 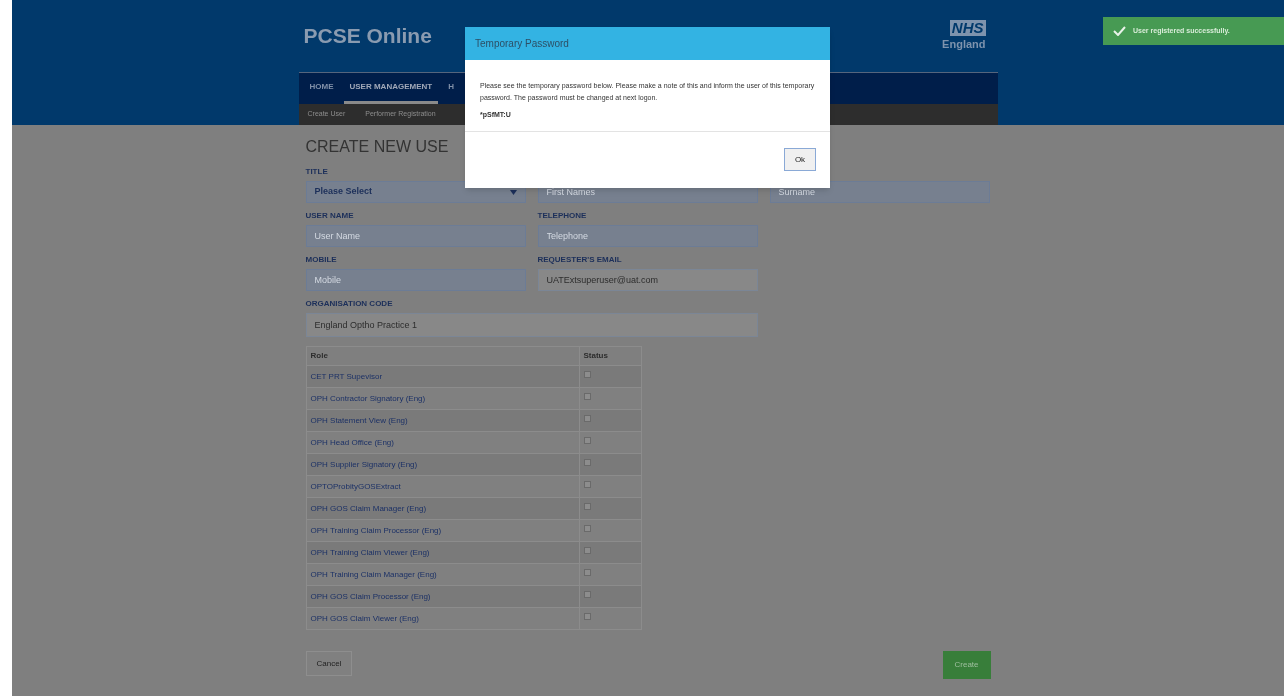 I want to click on input-field: Mobile, so click(x=415, y=280).